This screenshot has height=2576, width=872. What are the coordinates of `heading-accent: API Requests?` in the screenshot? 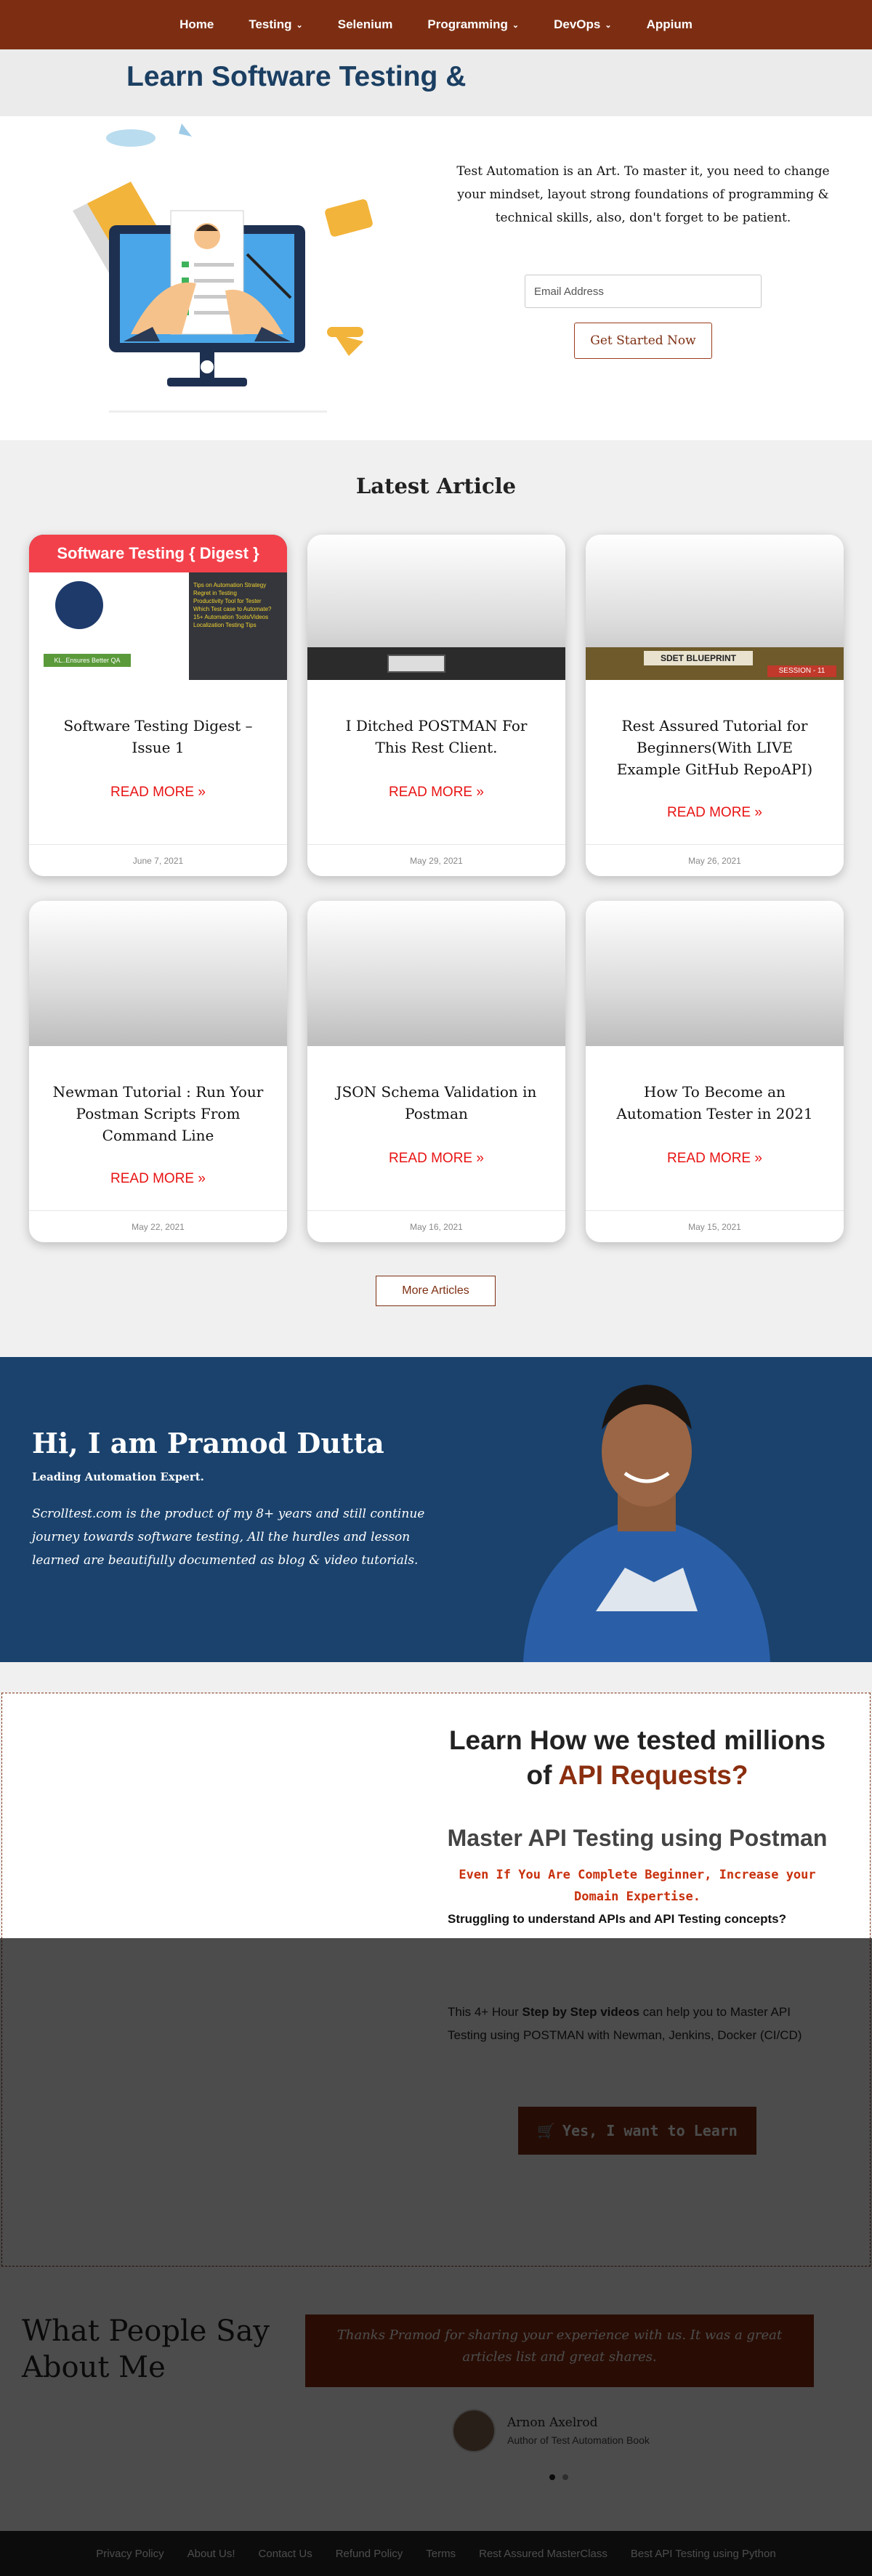 It's located at (653, 1775).